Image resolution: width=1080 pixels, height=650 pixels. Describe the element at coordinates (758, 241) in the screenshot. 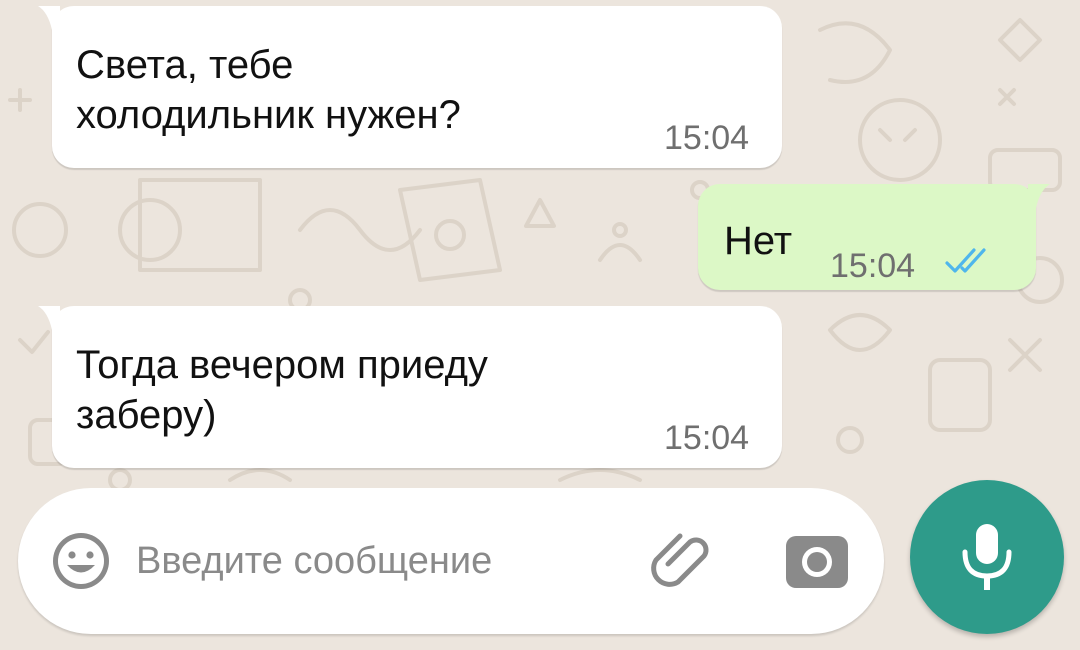

I see `message-text: Нет` at that location.